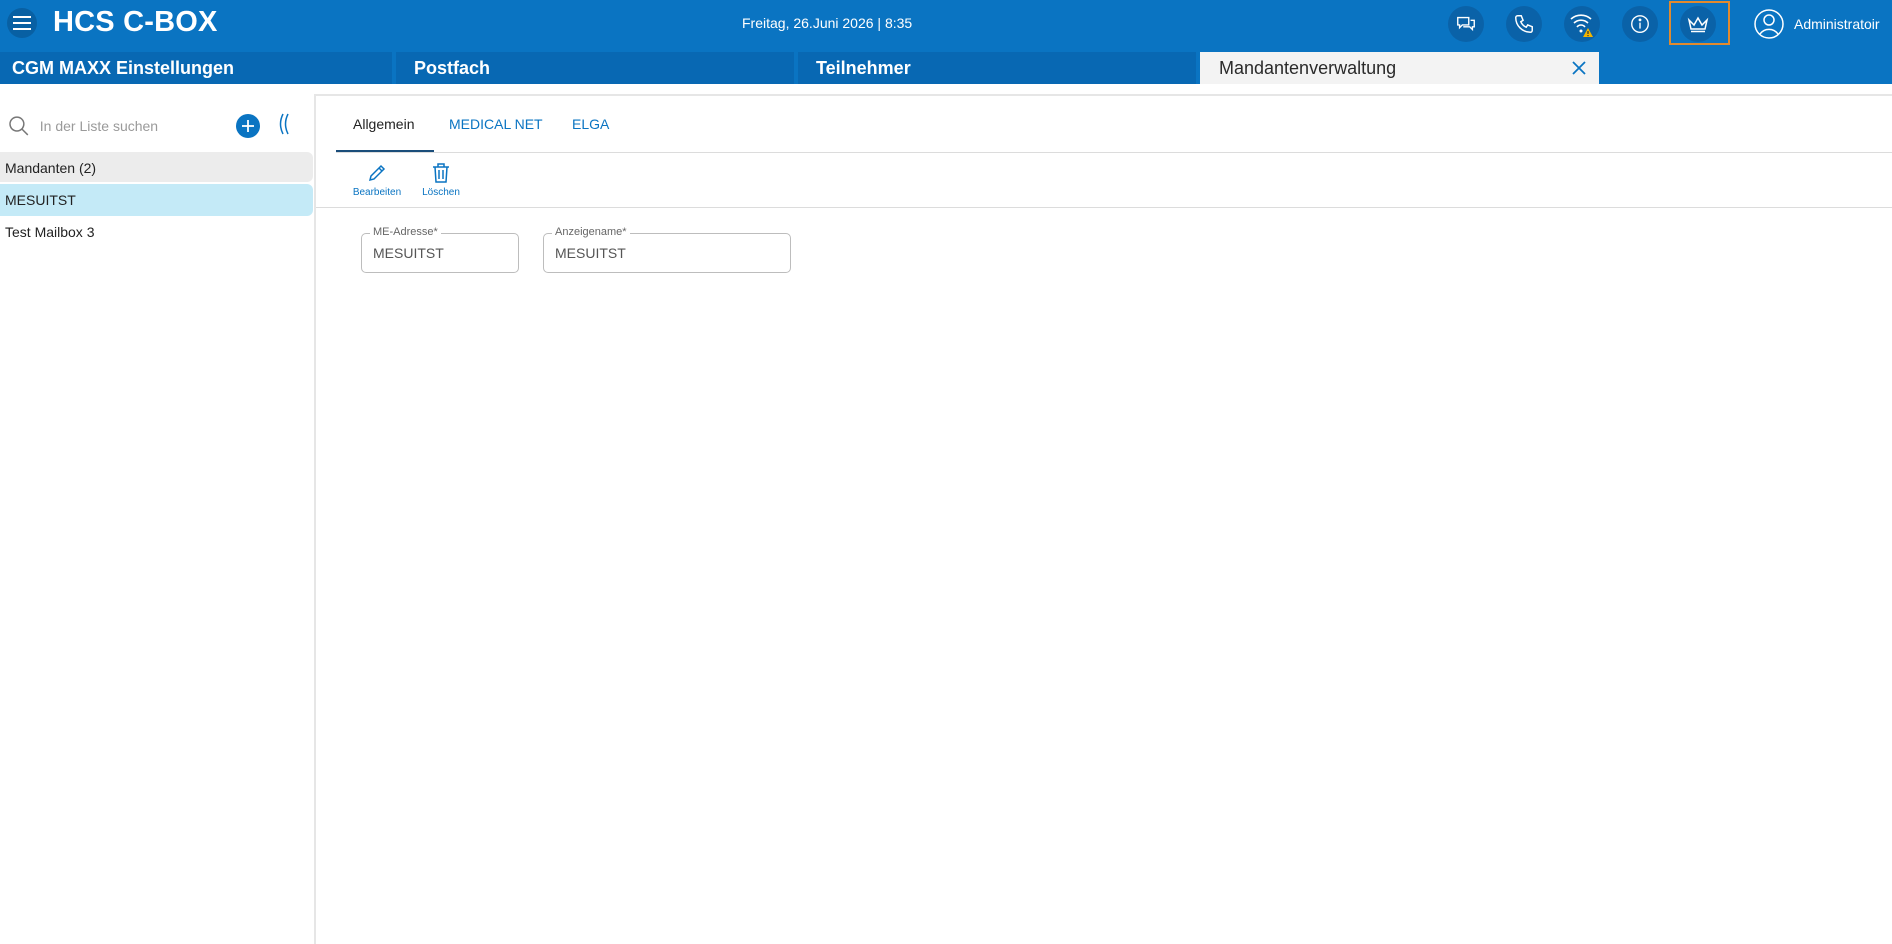 This screenshot has width=1892, height=944. I want to click on active-tab-indicator, so click(385, 151).